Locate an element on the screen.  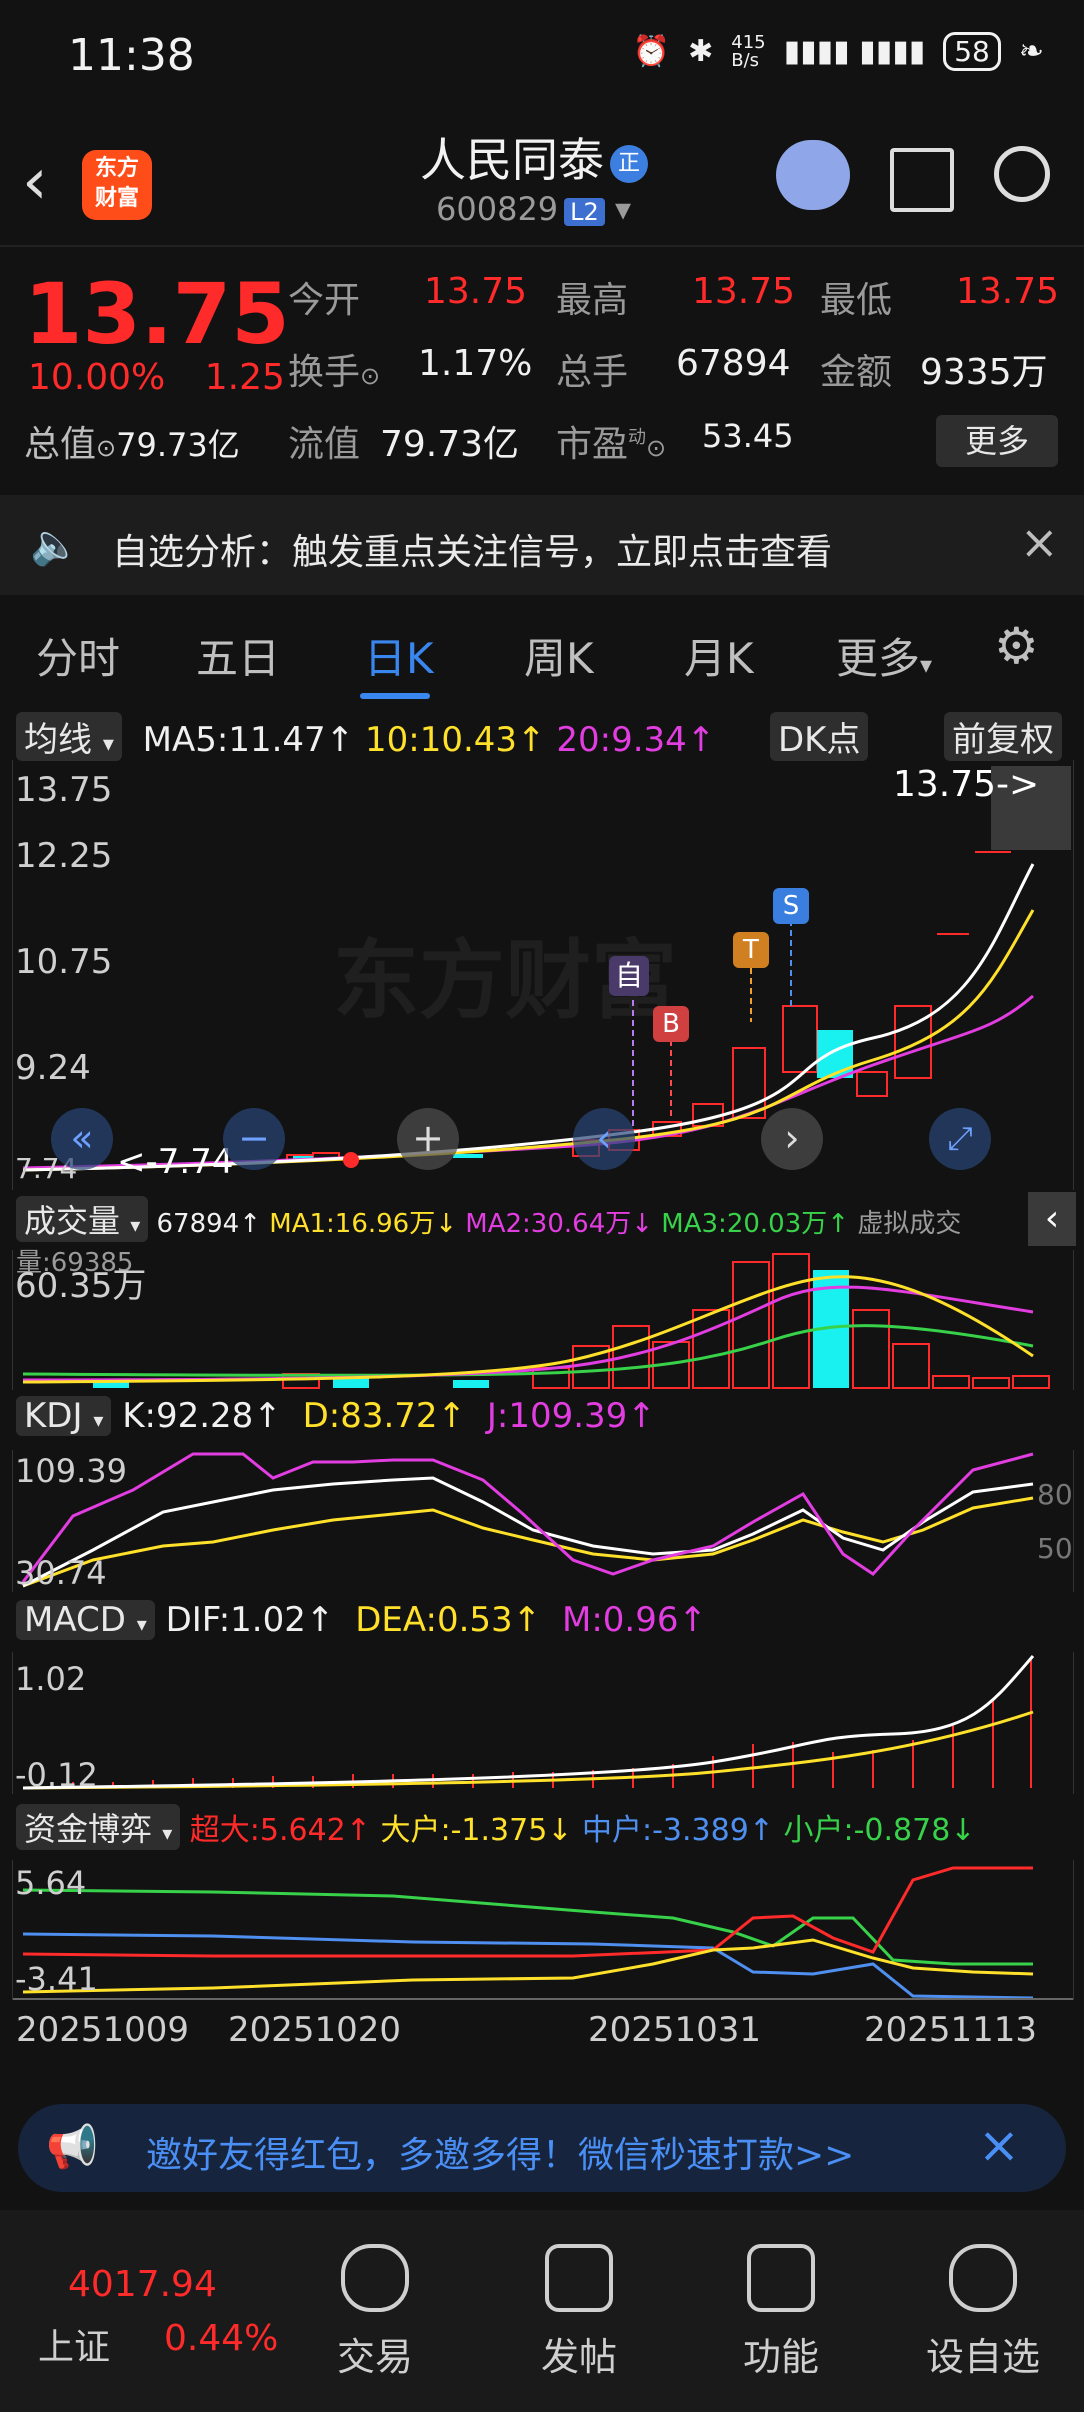
macd-bar: MACD ▾ DIF:1.02↑ DEA:0.53↑ M:0.96↑ is located at coordinates (546, 1623).